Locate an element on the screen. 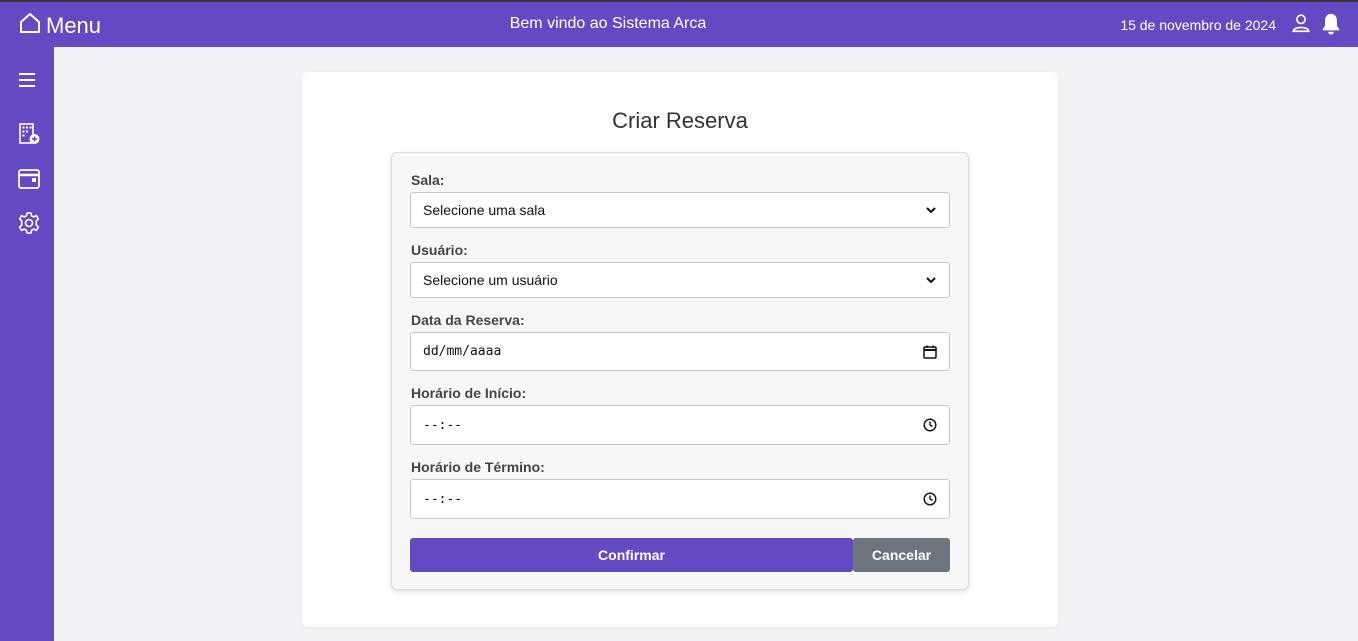 This screenshot has height=641, width=1358. cancel-button: Cancelar is located at coordinates (901, 555).